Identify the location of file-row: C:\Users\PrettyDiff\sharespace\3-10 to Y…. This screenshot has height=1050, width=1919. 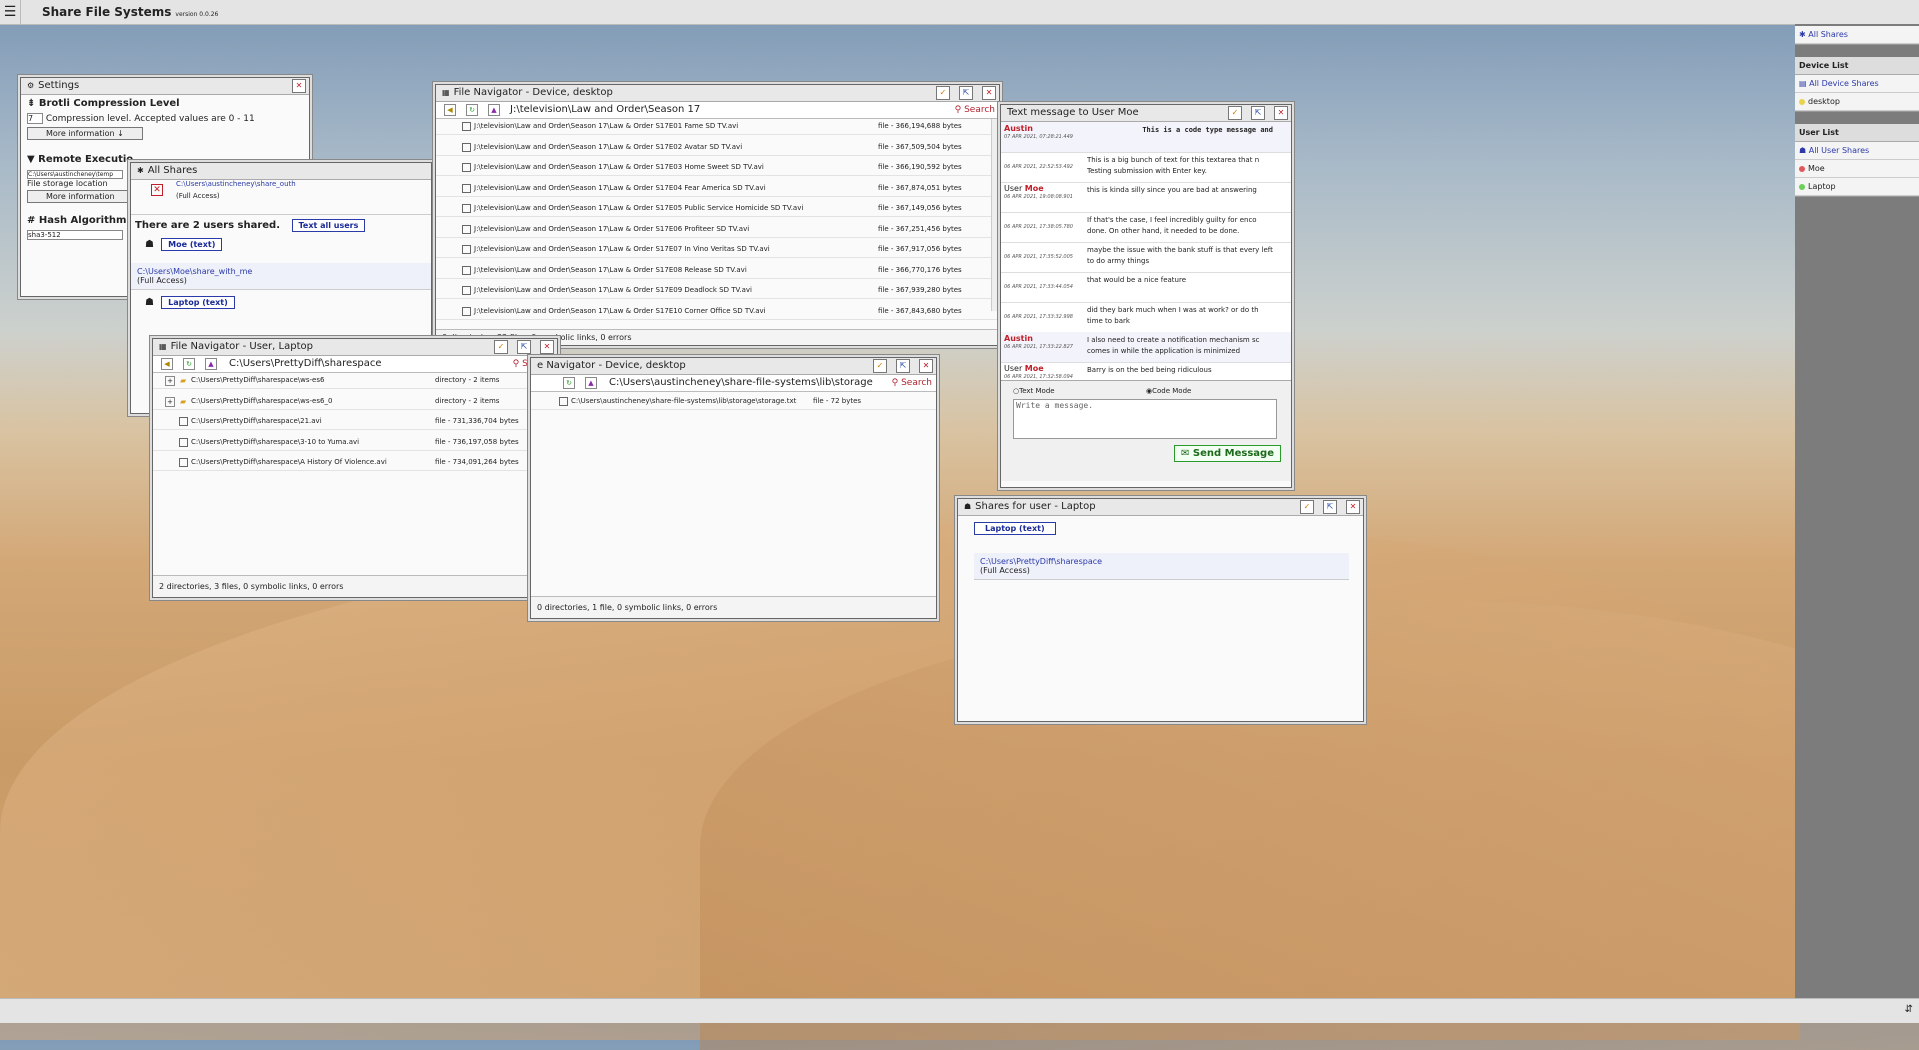
(355, 443).